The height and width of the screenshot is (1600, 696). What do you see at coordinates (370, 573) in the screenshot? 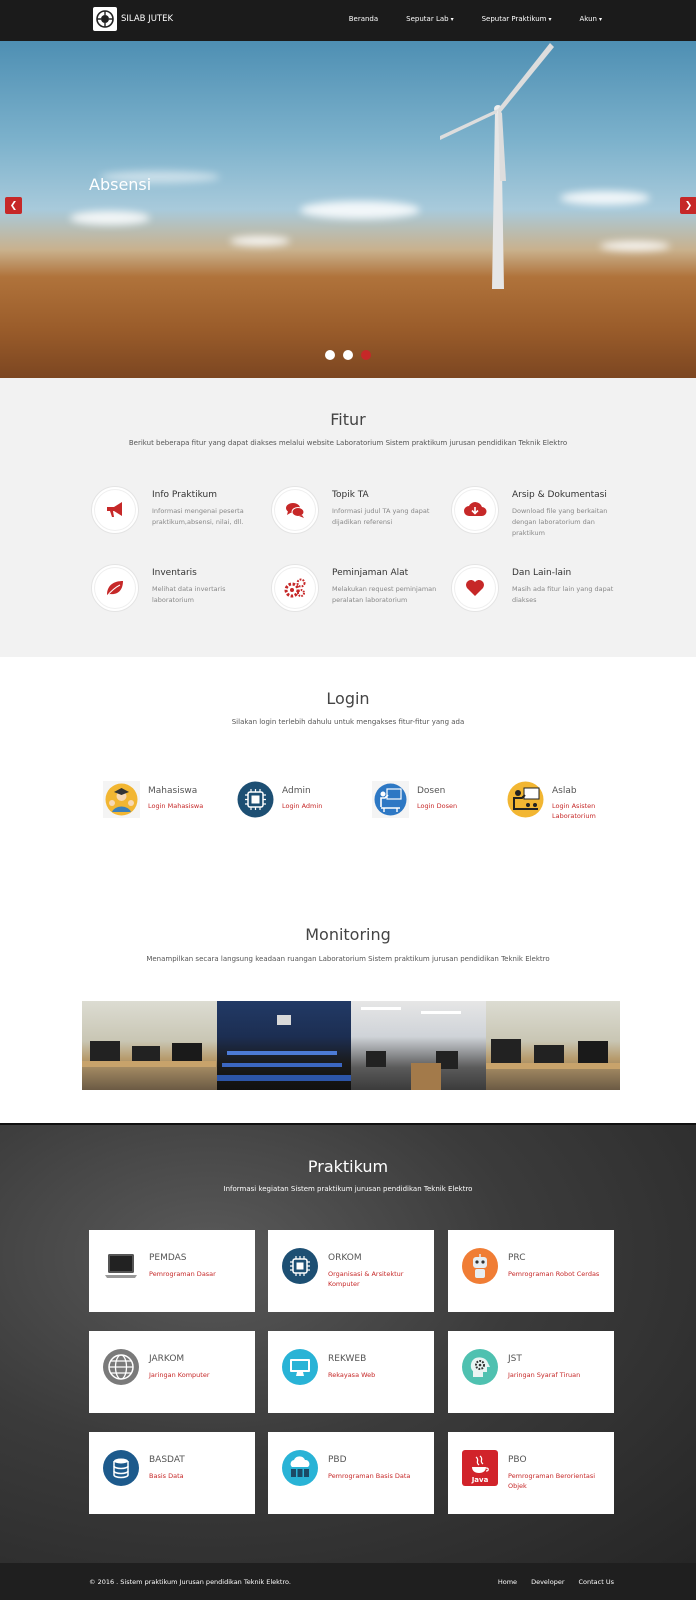
I see `feature-title: Peminjaman Alat` at bounding box center [370, 573].